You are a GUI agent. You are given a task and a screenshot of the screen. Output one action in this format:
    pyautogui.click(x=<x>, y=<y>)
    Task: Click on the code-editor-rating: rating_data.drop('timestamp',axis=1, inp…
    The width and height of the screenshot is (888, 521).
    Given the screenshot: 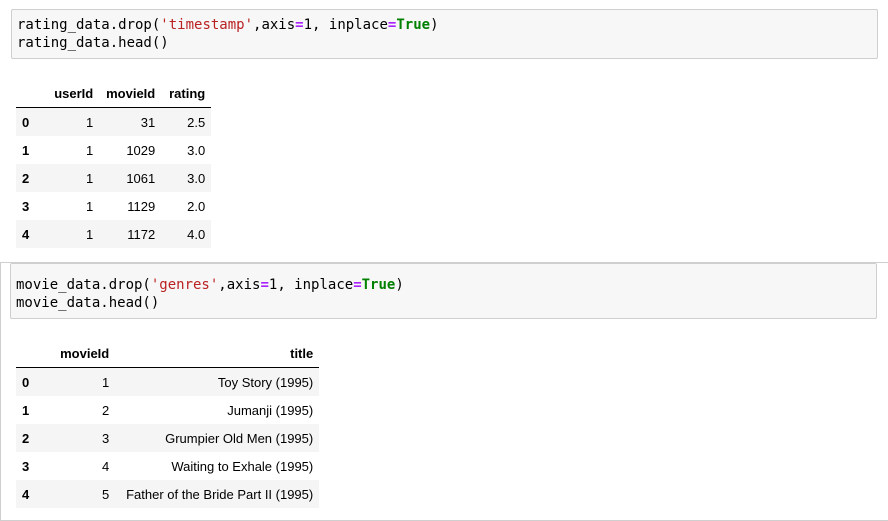 What is the action you would take?
    pyautogui.click(x=444, y=34)
    